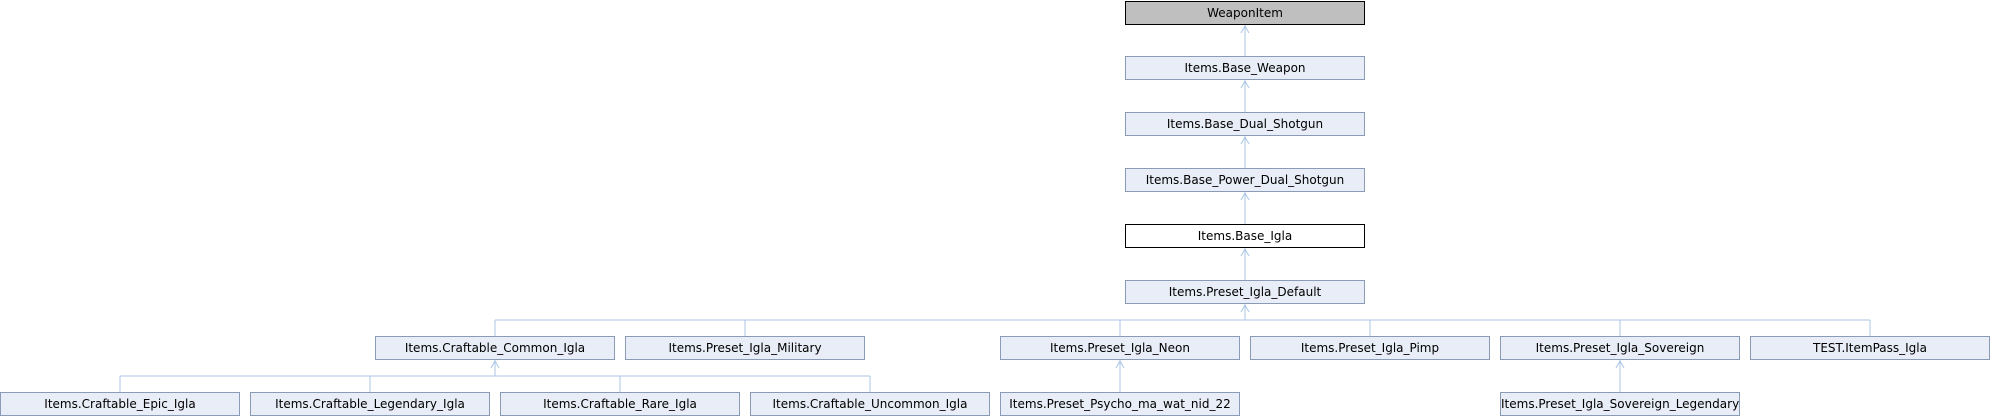 The image size is (1990, 416). I want to click on node-base-dual-shotgun: Items.Base_Dual_Shotgun, so click(1245, 124).